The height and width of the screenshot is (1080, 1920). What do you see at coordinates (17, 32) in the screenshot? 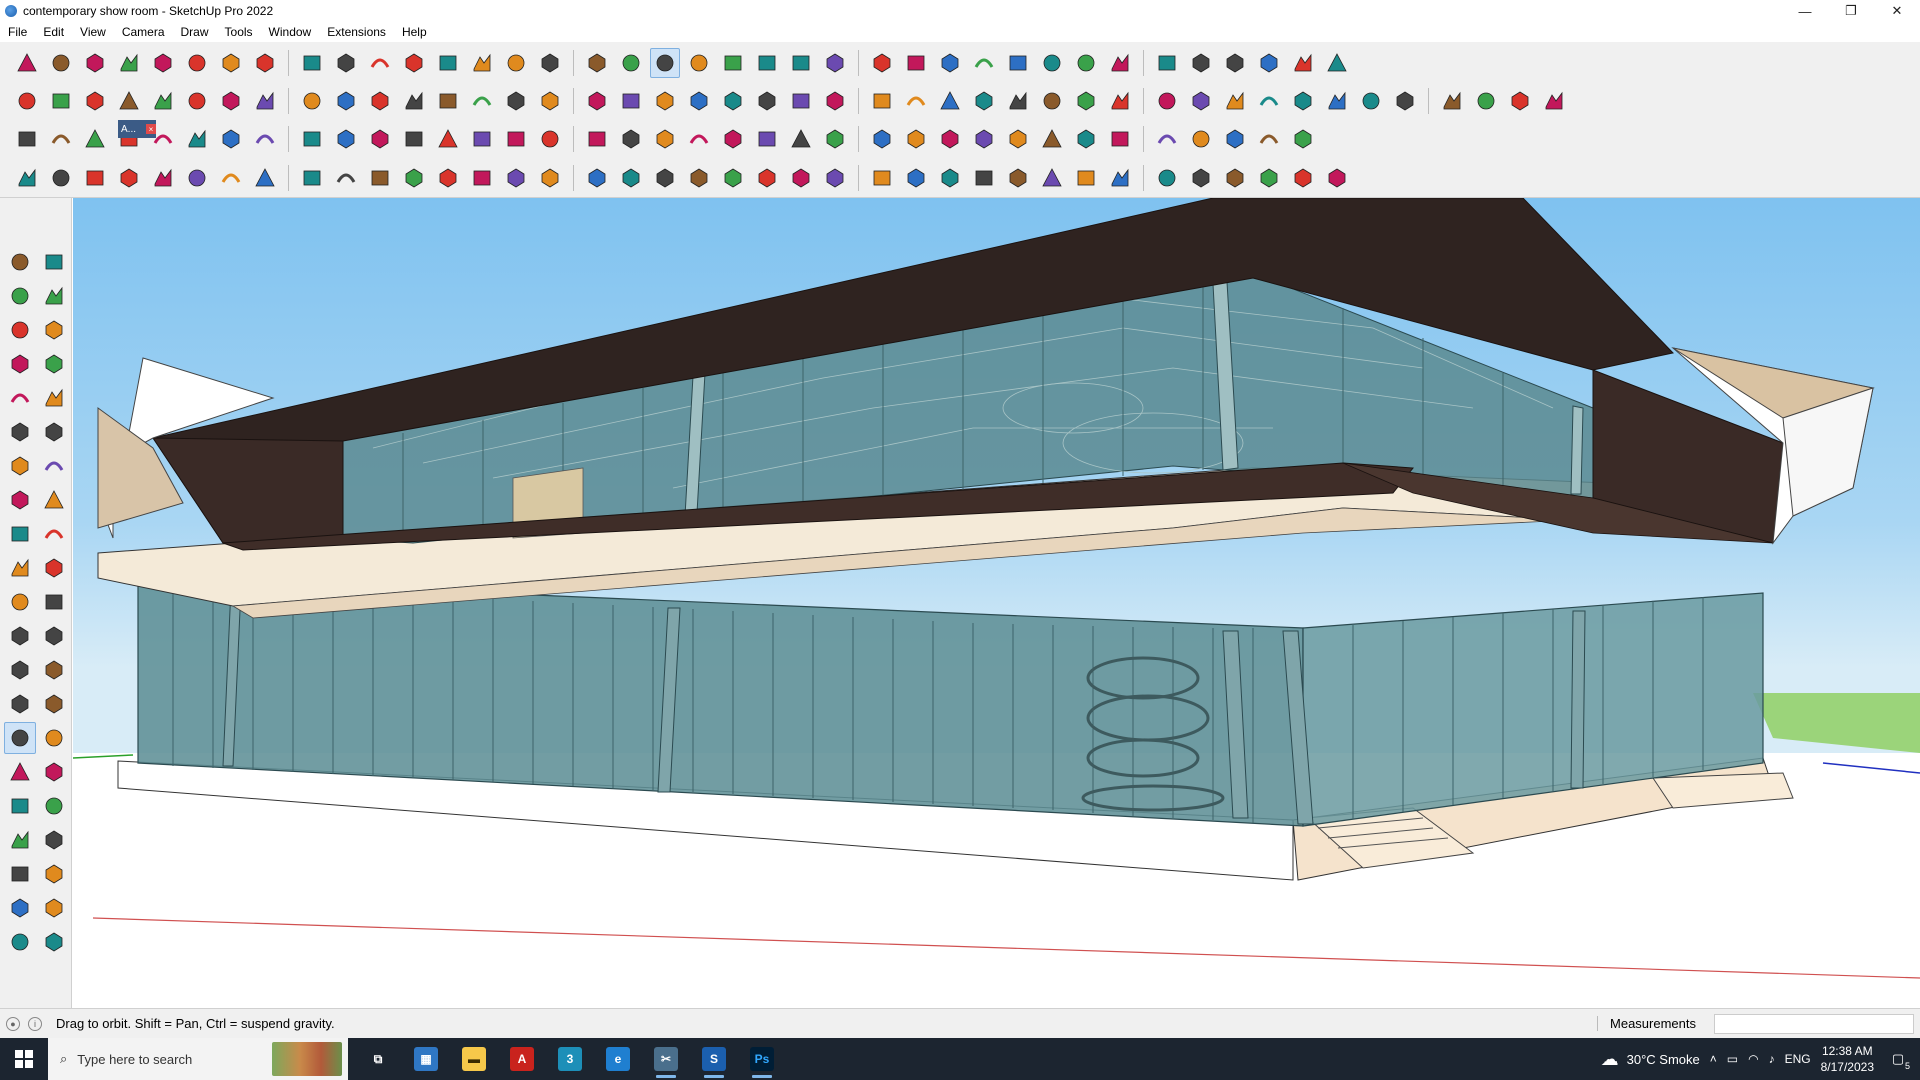
I see `menu-file: File` at bounding box center [17, 32].